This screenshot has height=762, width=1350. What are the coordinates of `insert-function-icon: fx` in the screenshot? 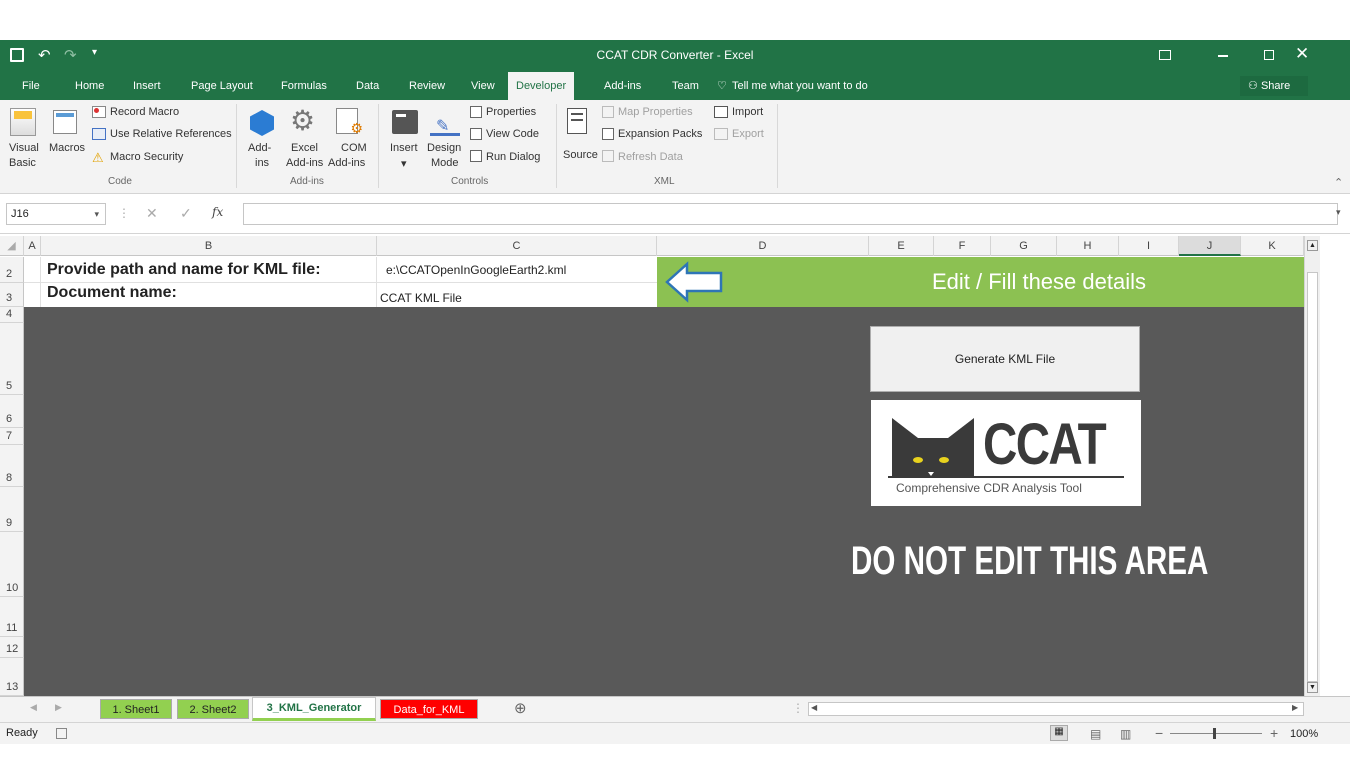 It's located at (217, 212).